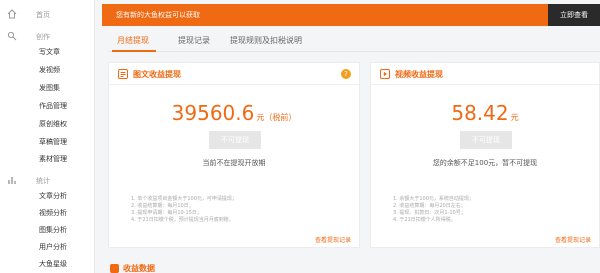  Describe the element at coordinates (276, 117) in the screenshot. I see `article-amount-unit: 元（税前）` at that location.